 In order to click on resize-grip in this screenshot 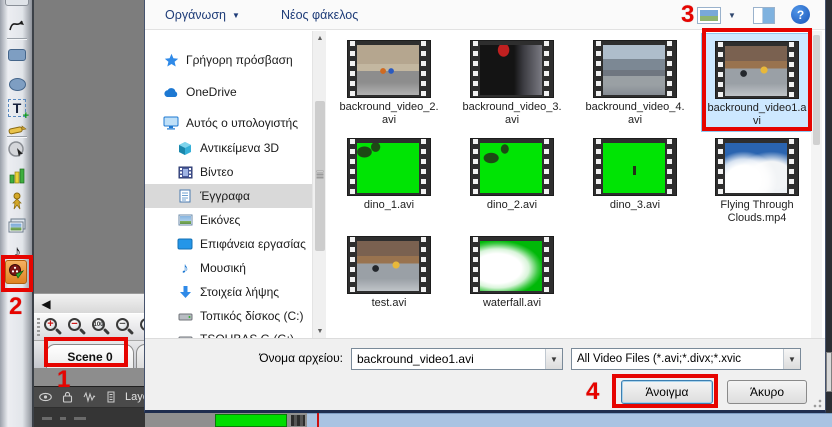, I will do `click(816, 402)`.